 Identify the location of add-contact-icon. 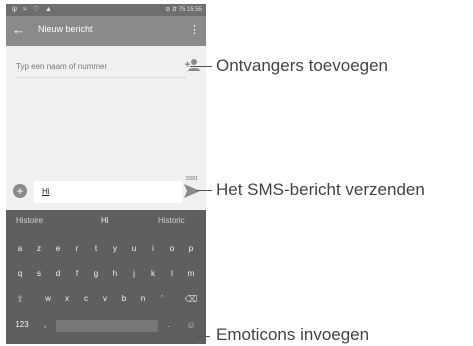
(192, 65).